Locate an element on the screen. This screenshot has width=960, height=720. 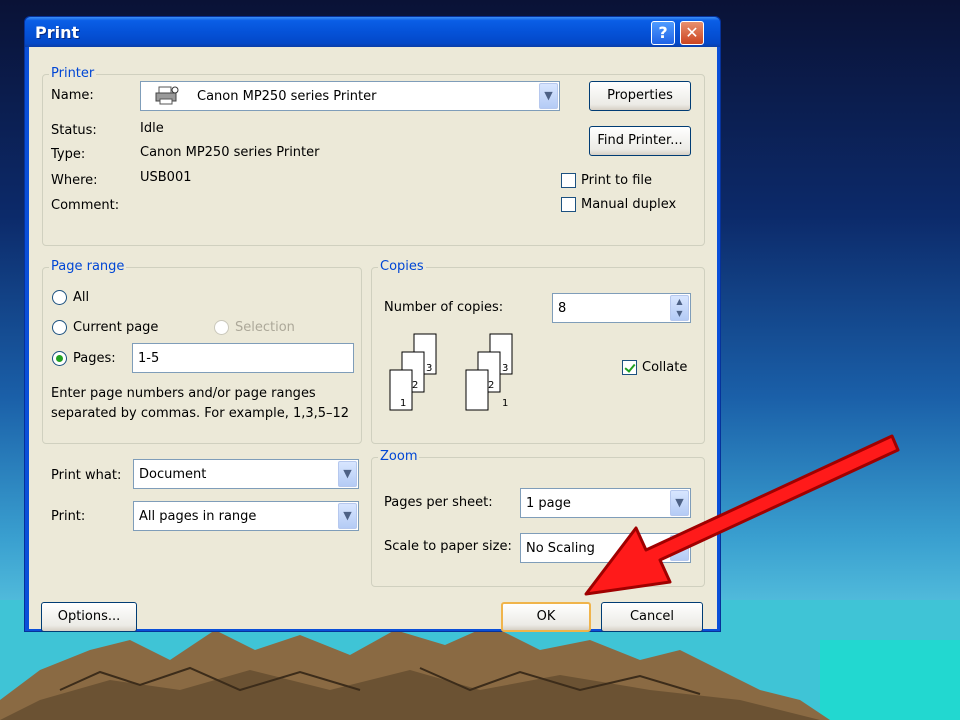
all-radio is located at coordinates (59, 297).